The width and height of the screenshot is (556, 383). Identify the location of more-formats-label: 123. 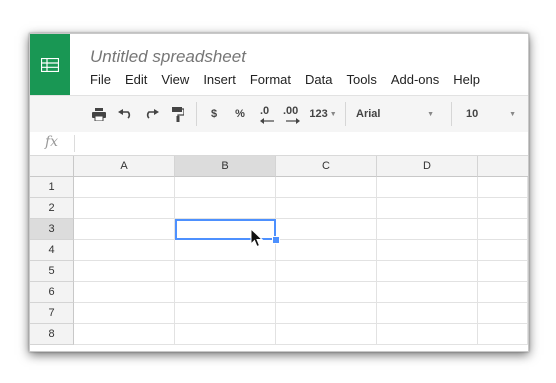
(318, 114).